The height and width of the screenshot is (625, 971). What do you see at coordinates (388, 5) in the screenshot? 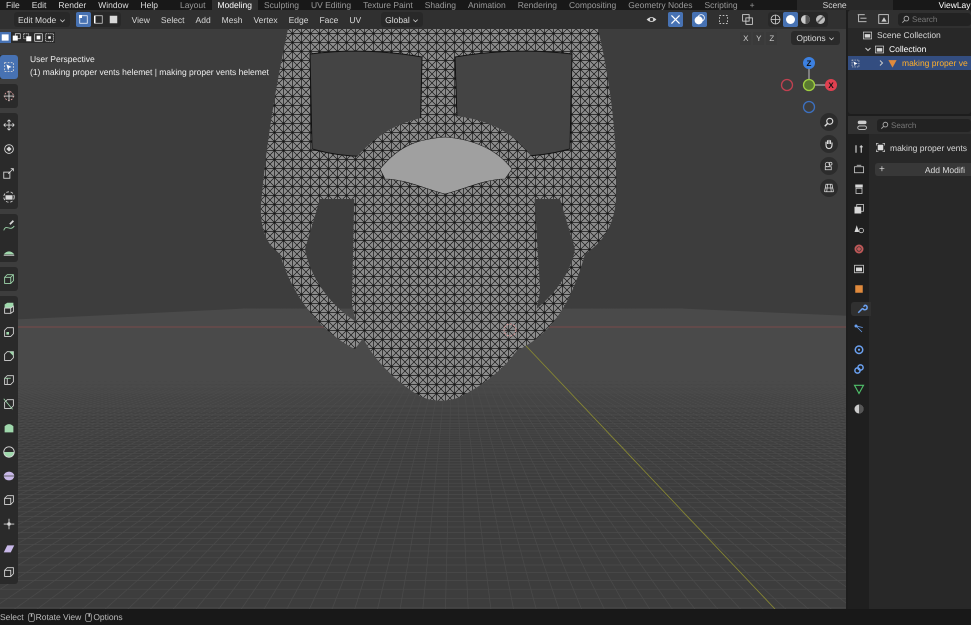
I see `workspace-tab: Texture Paint` at bounding box center [388, 5].